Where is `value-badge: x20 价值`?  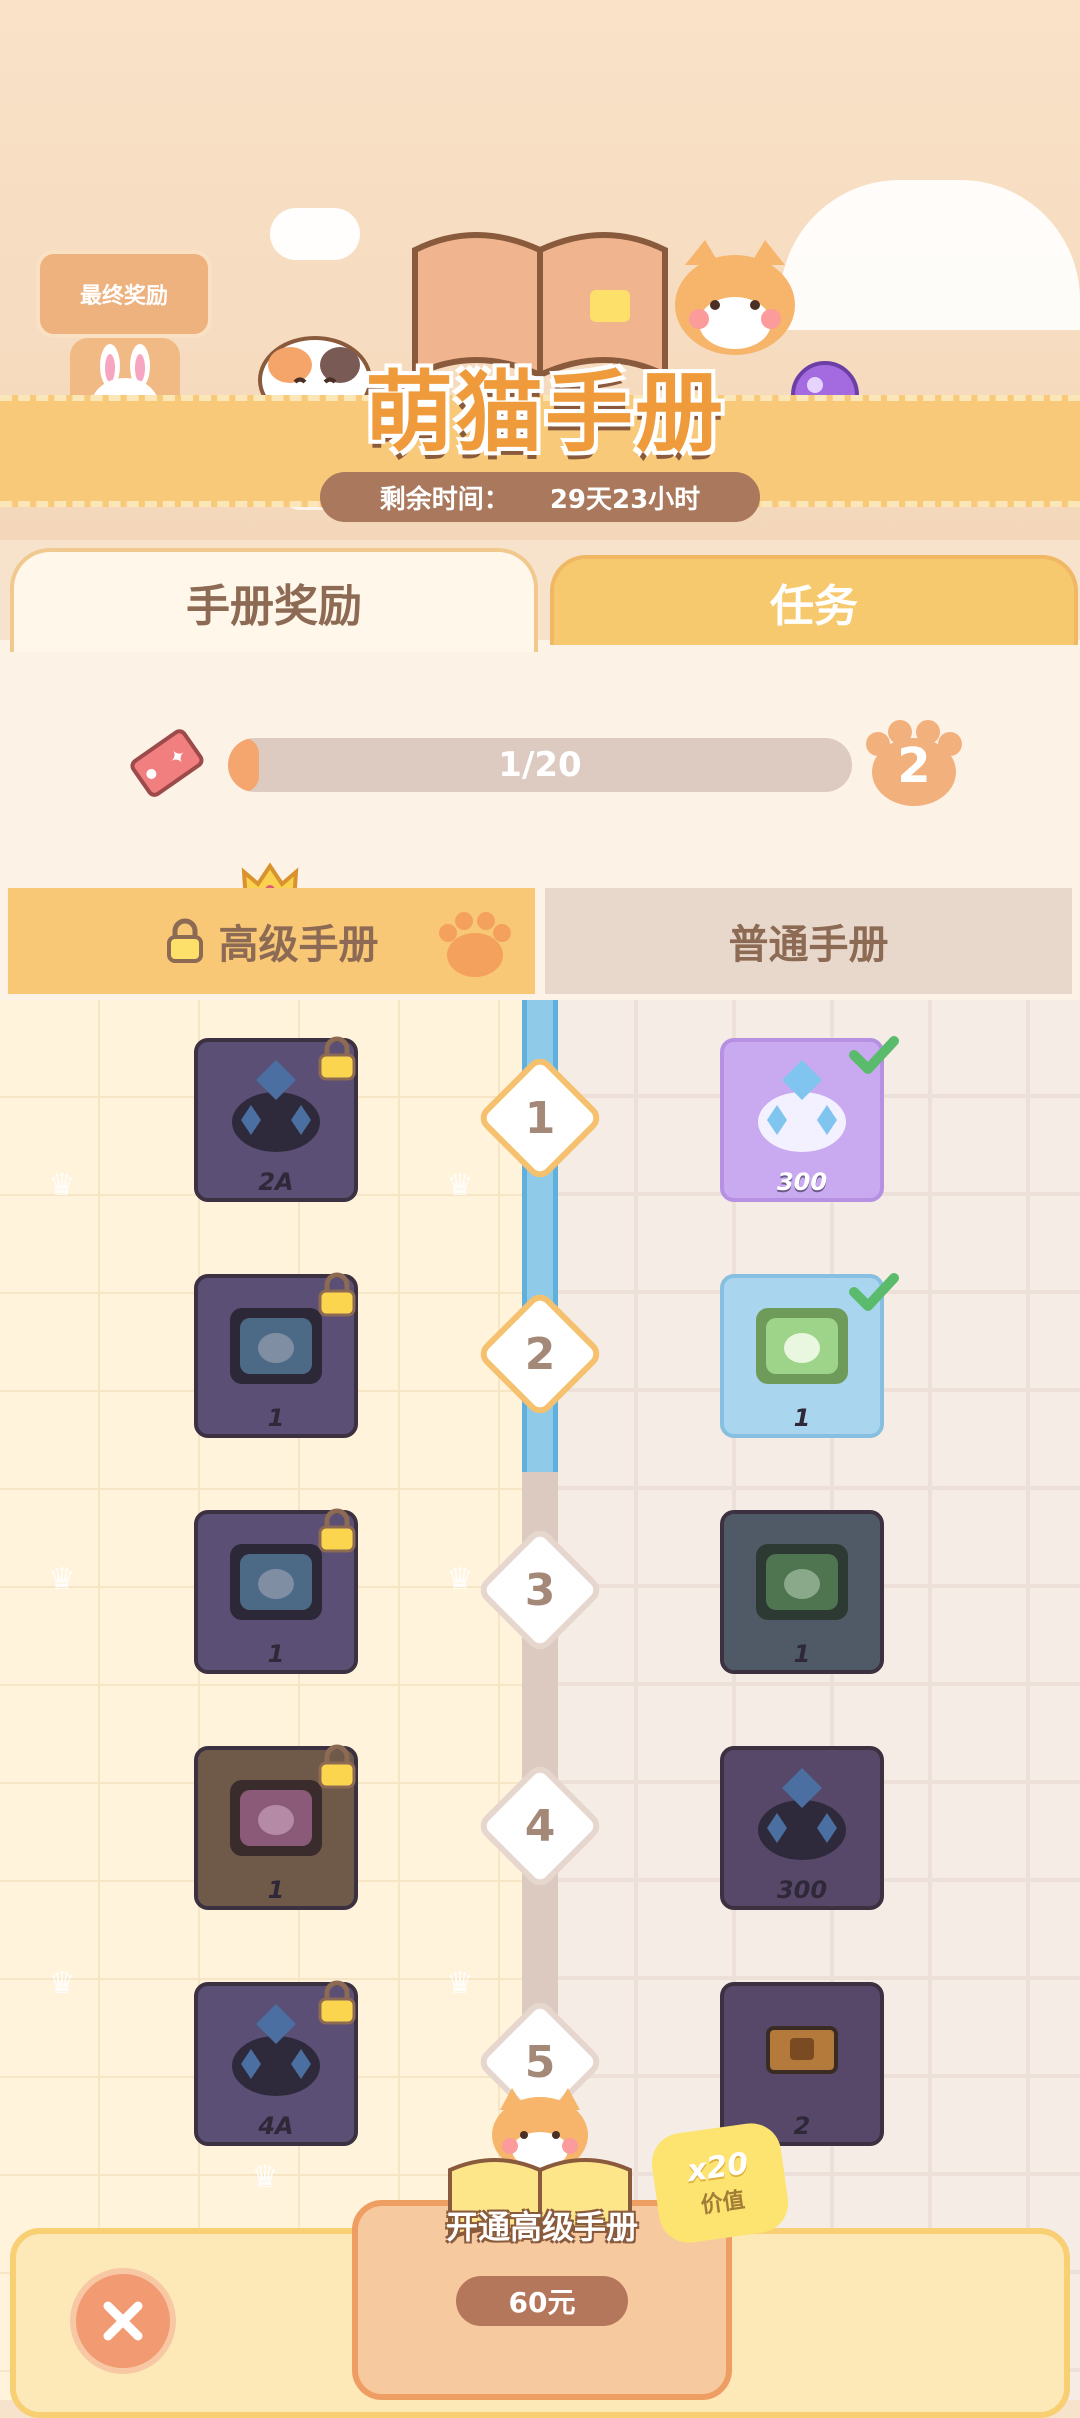
value-badge: x20 价值 is located at coordinates (720, 2183).